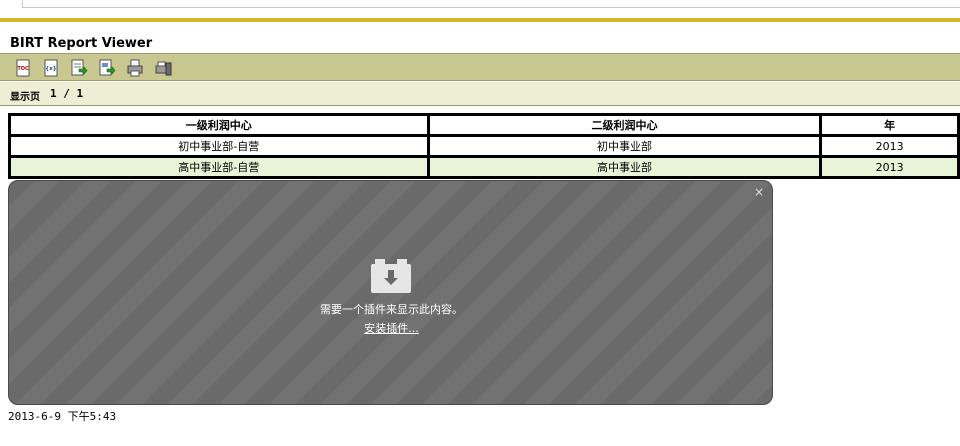 Image resolution: width=960 pixels, height=446 pixels. What do you see at coordinates (624, 167) in the screenshot?
I see `table-cell: 高中事业部` at bounding box center [624, 167].